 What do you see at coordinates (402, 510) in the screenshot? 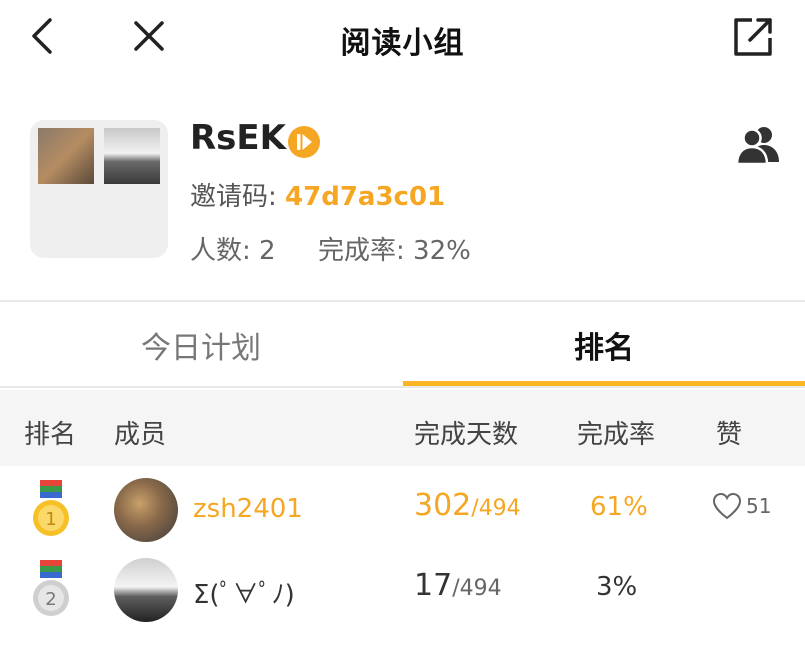
I see `table-row: 1 zsh2401 302/494 61% 51` at bounding box center [402, 510].